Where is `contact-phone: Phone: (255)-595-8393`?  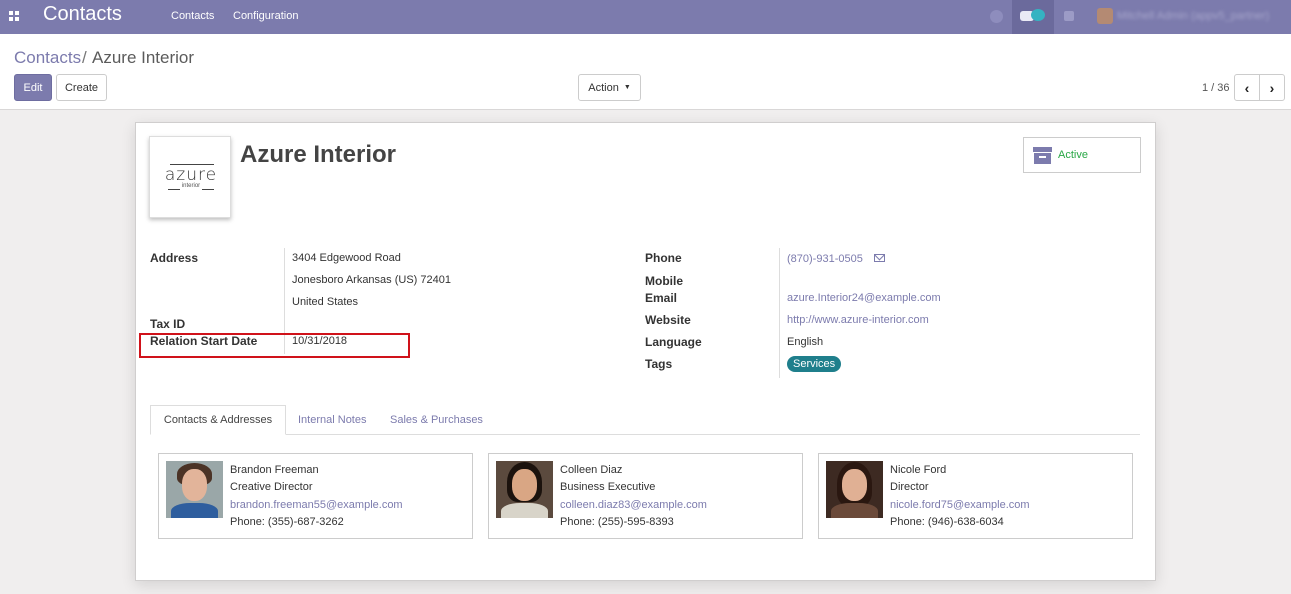 contact-phone: Phone: (255)-595-8393 is located at coordinates (617, 522).